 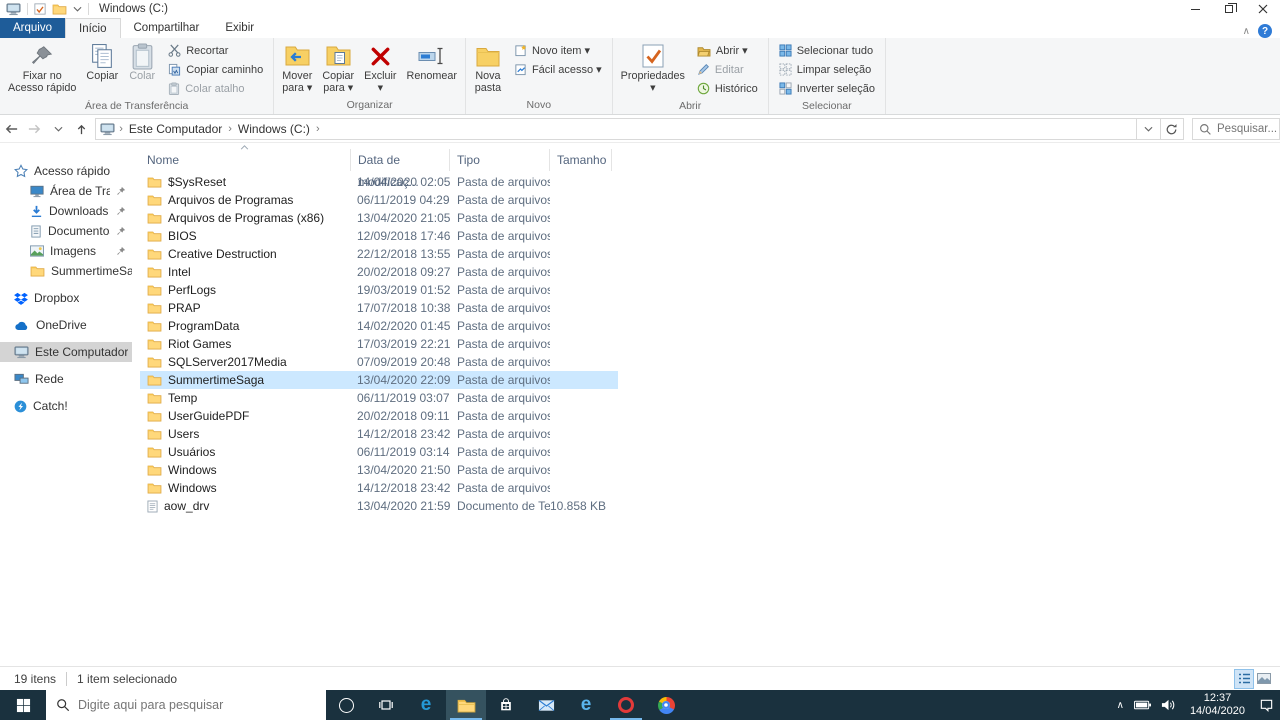 What do you see at coordinates (59, 9) in the screenshot?
I see `new-folder-quick-icon` at bounding box center [59, 9].